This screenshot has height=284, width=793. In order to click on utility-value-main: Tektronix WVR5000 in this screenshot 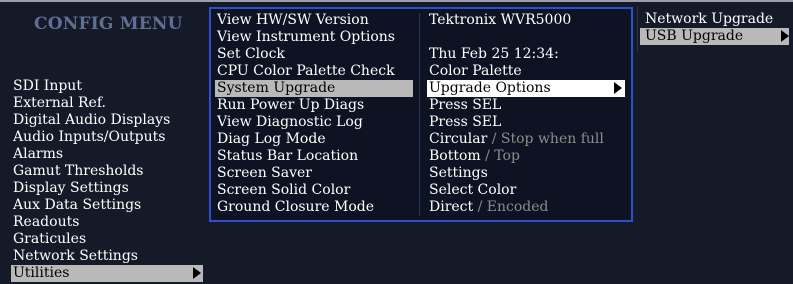, I will do `click(500, 20)`.